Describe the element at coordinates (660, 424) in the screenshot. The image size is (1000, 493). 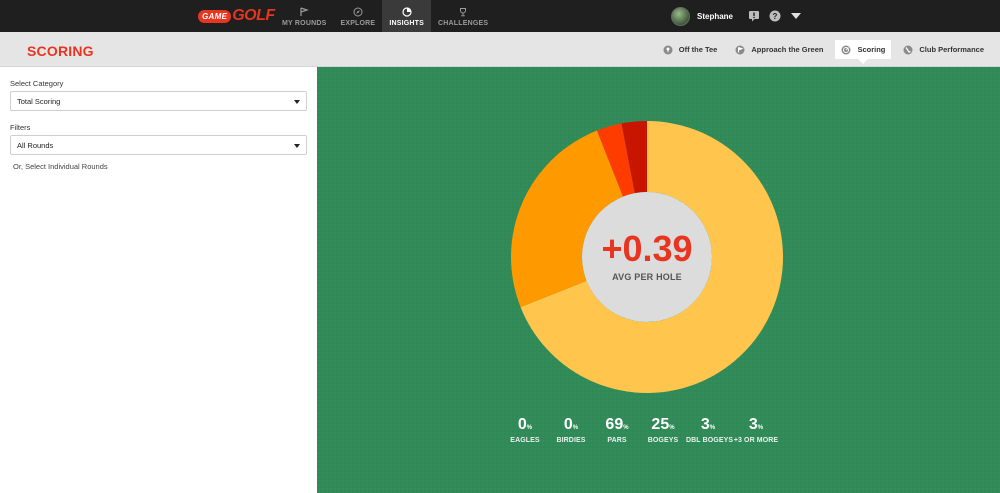
I see `stat-number: 25` at that location.